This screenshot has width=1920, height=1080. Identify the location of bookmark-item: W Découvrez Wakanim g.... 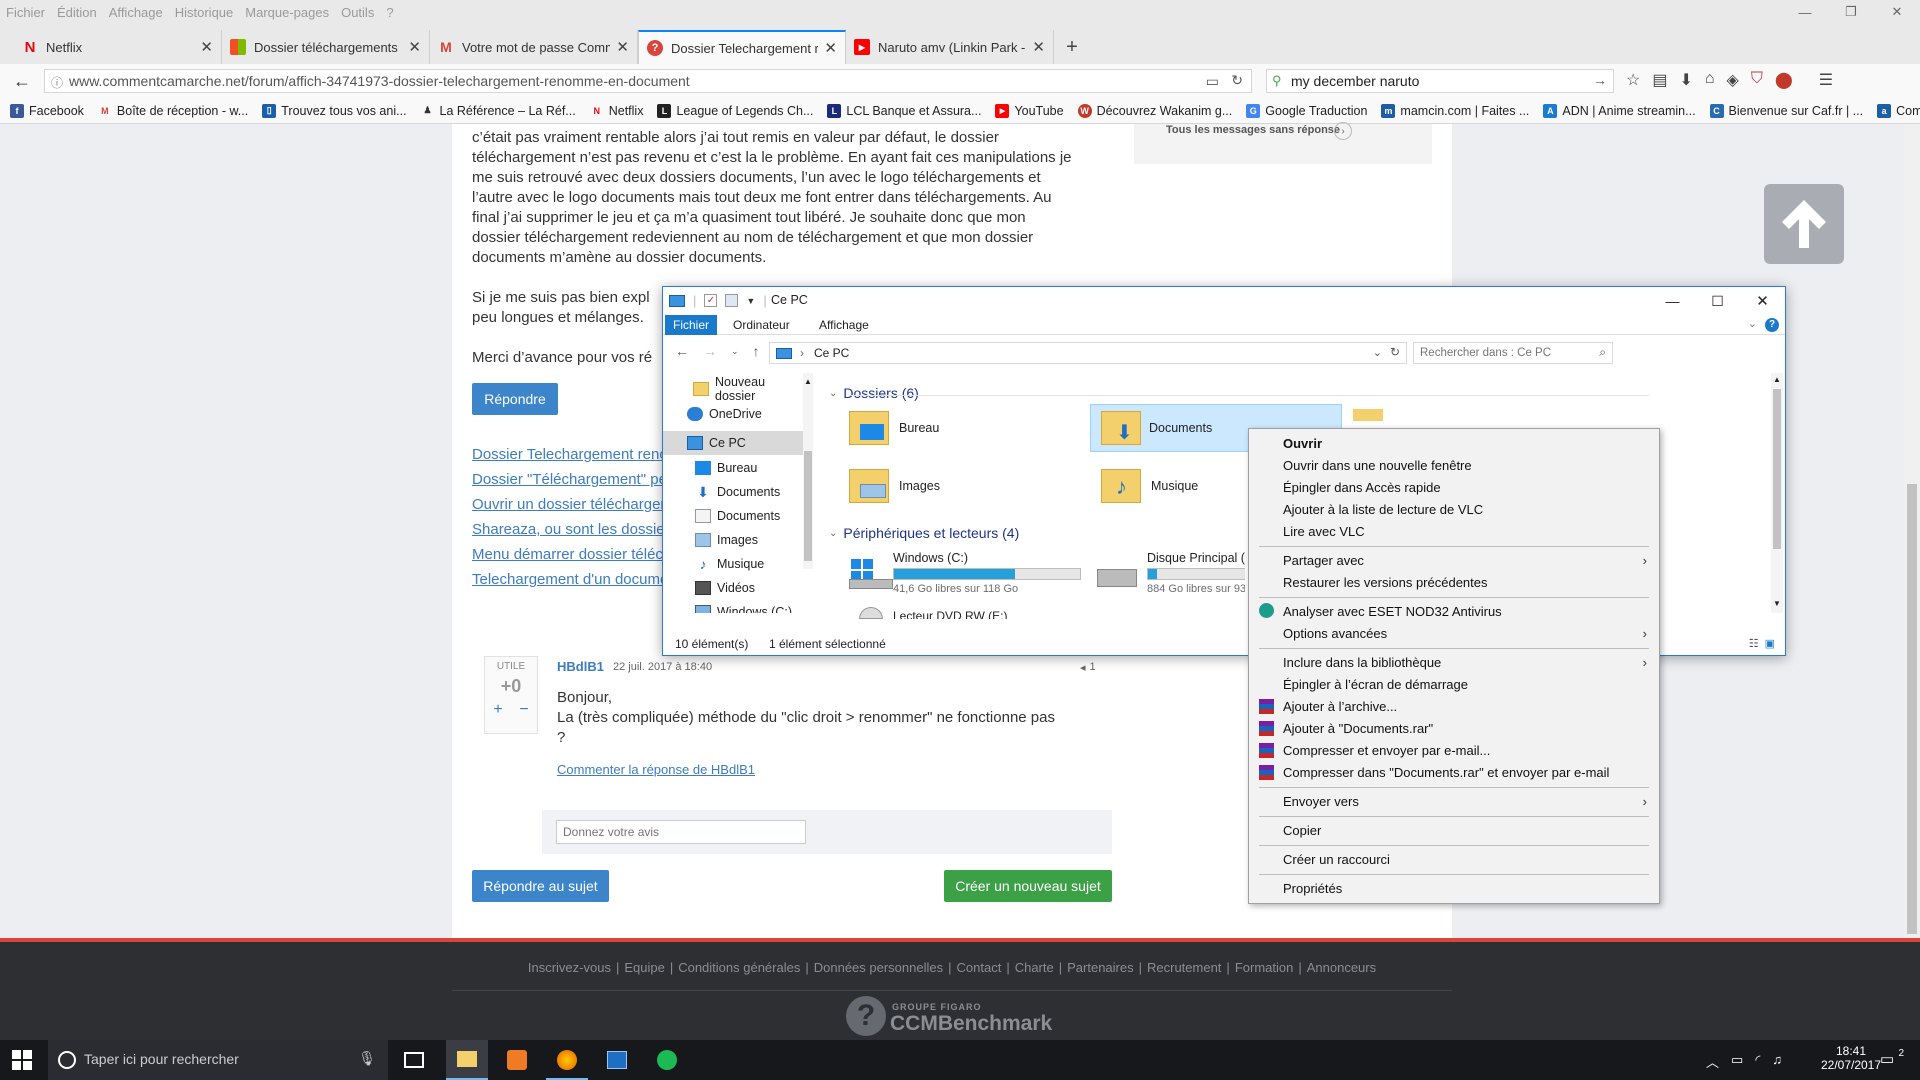
(1154, 110).